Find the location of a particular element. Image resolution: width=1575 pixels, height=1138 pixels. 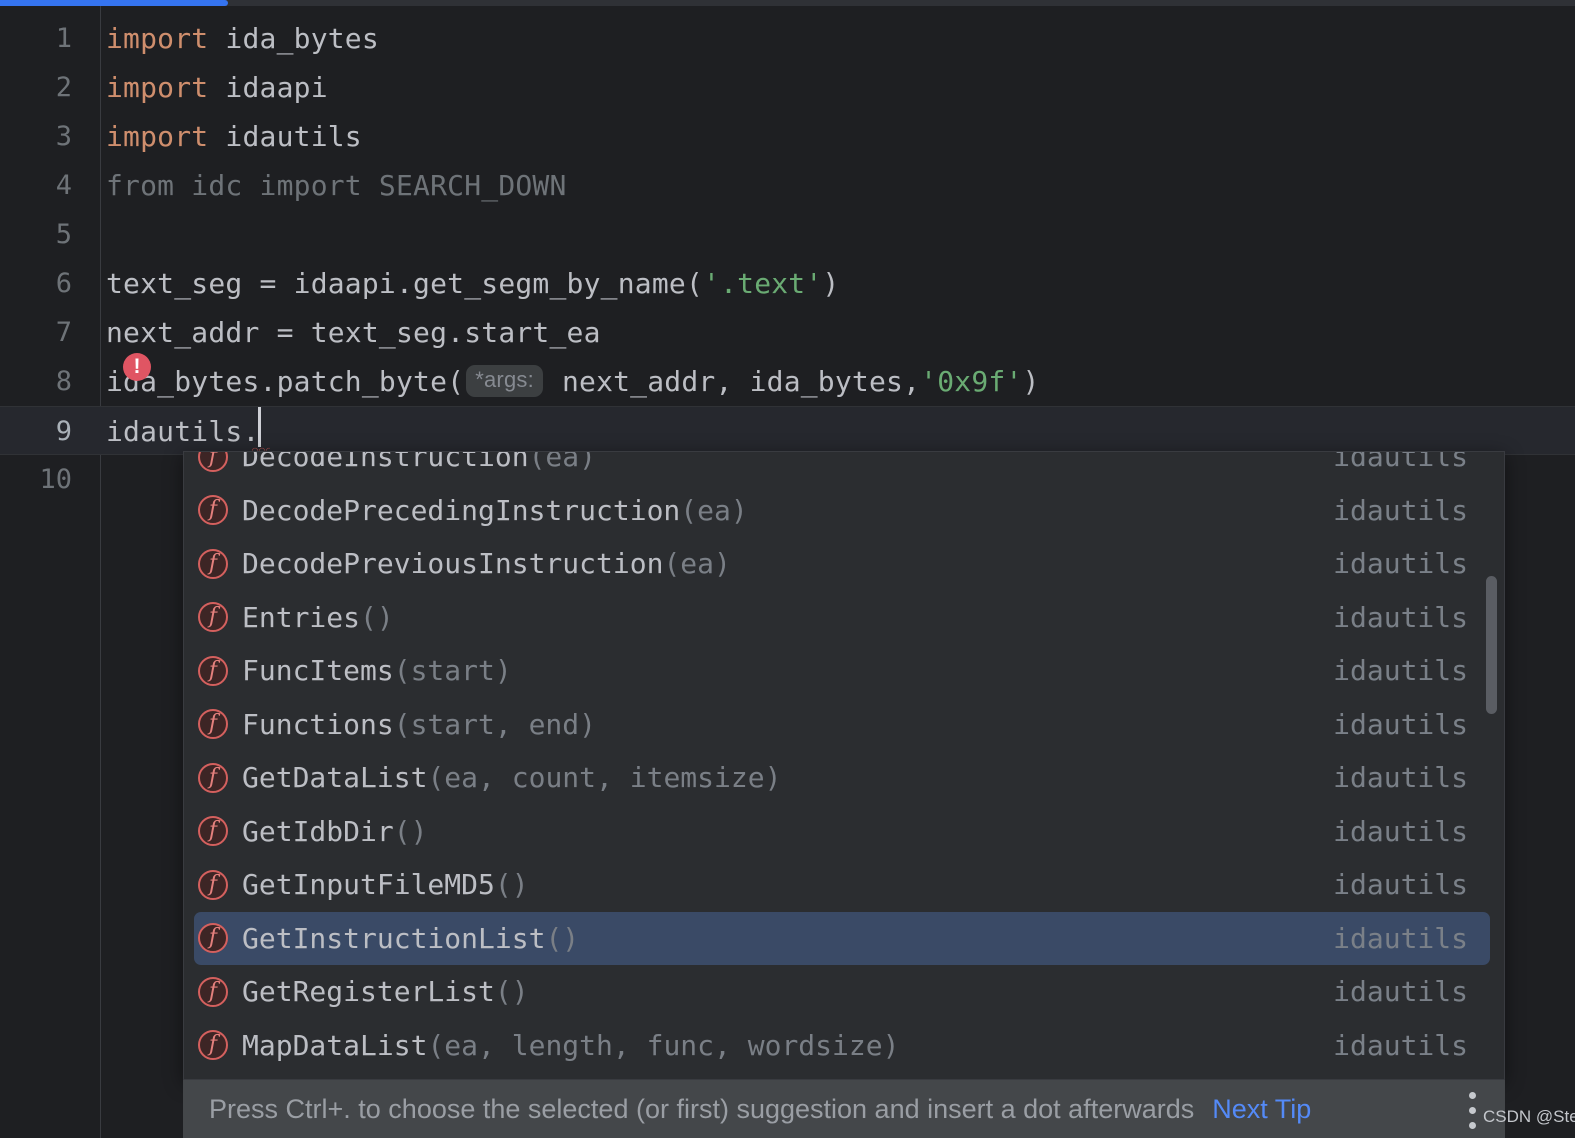

code-line: 5 is located at coordinates (787, 234).